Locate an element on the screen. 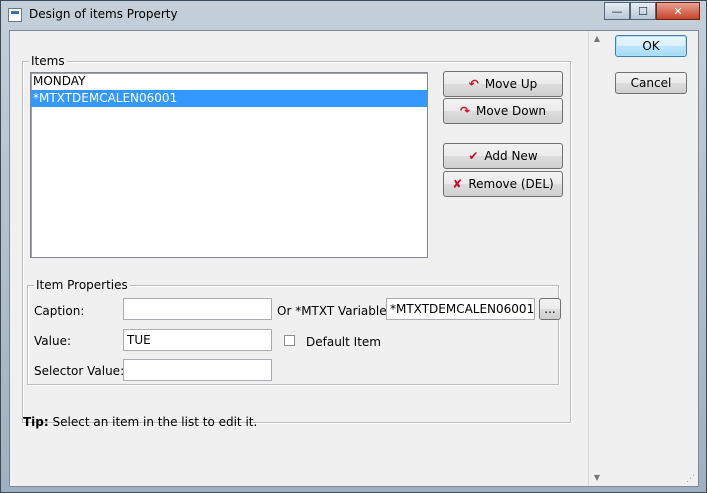 This screenshot has width=707, height=493. close-button: ✕ is located at coordinates (678, 11).